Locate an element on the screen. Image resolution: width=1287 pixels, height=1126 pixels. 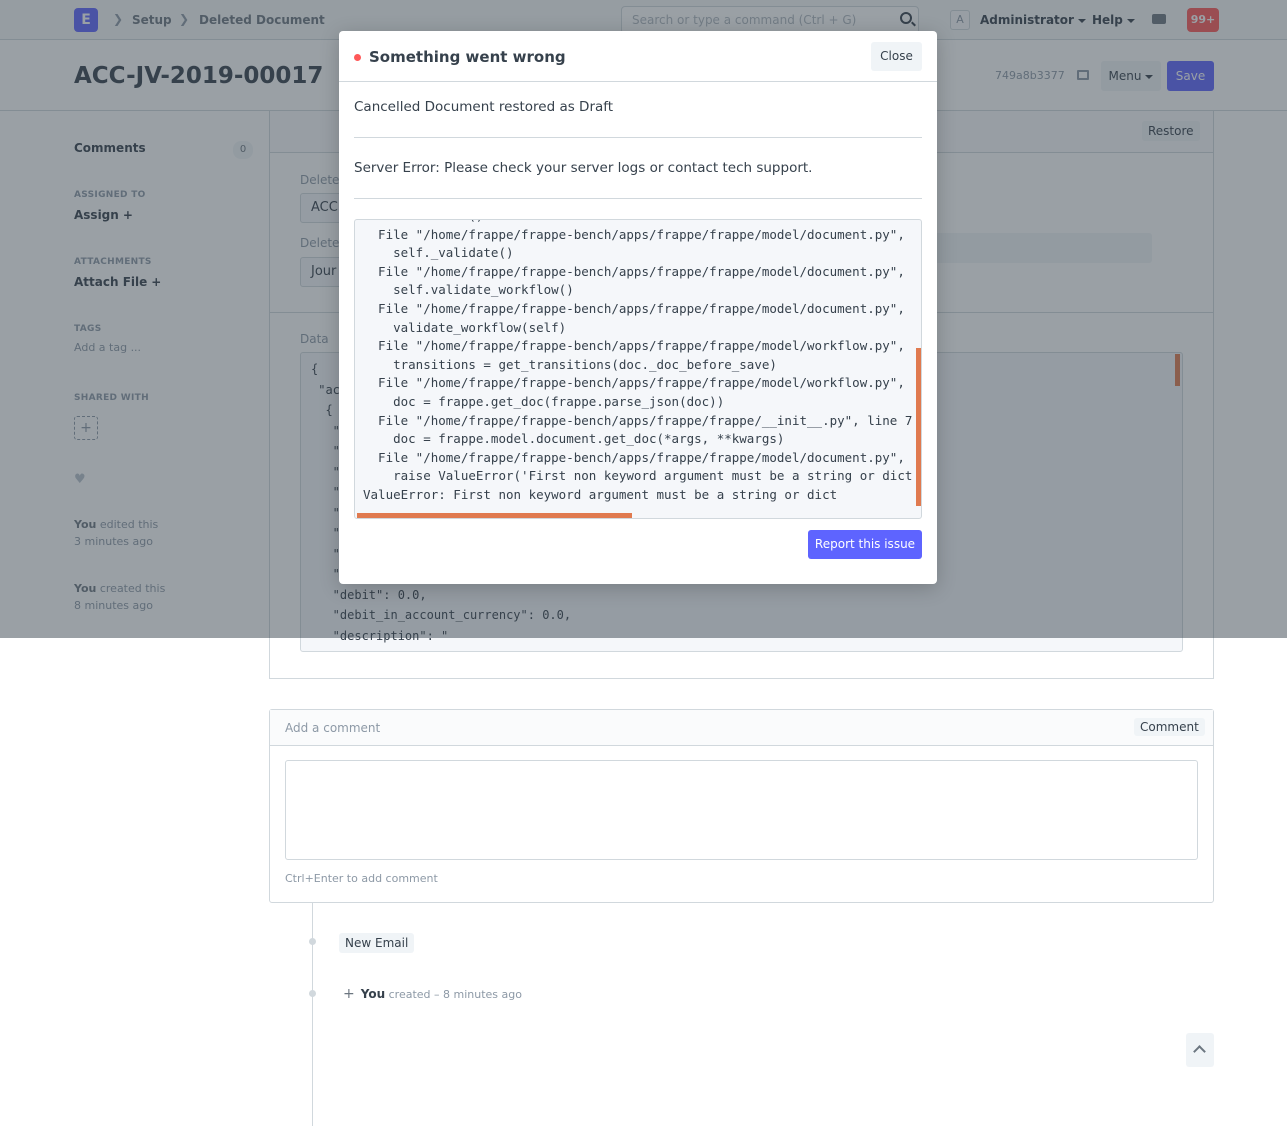
error-indicator-icon is located at coordinates (357, 57).